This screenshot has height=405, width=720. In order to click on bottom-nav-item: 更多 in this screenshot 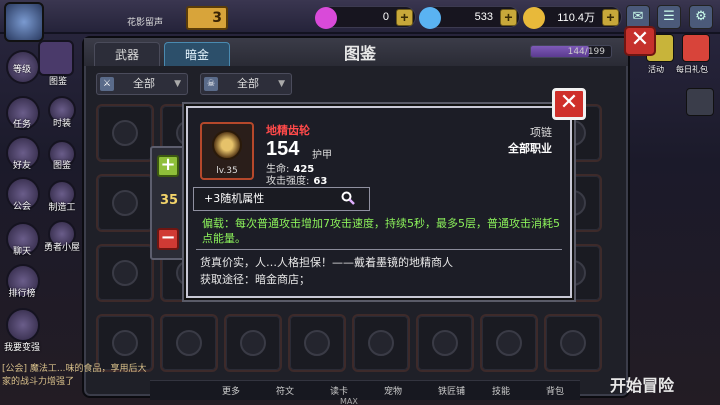, I will do `click(231, 390)`.